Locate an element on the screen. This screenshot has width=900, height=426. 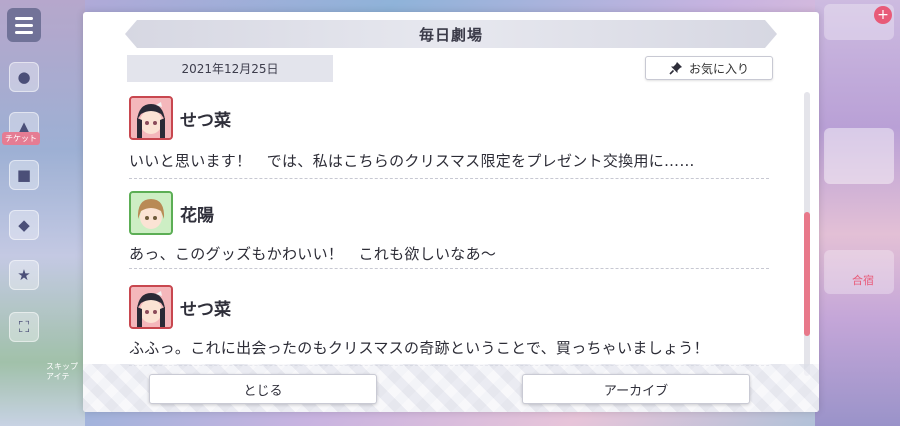
dialogue-text: ふふっ。これに出会ったのもクリスマスの奇跡ということで、買っちゃいましょう！ is located at coordinates (419, 348).